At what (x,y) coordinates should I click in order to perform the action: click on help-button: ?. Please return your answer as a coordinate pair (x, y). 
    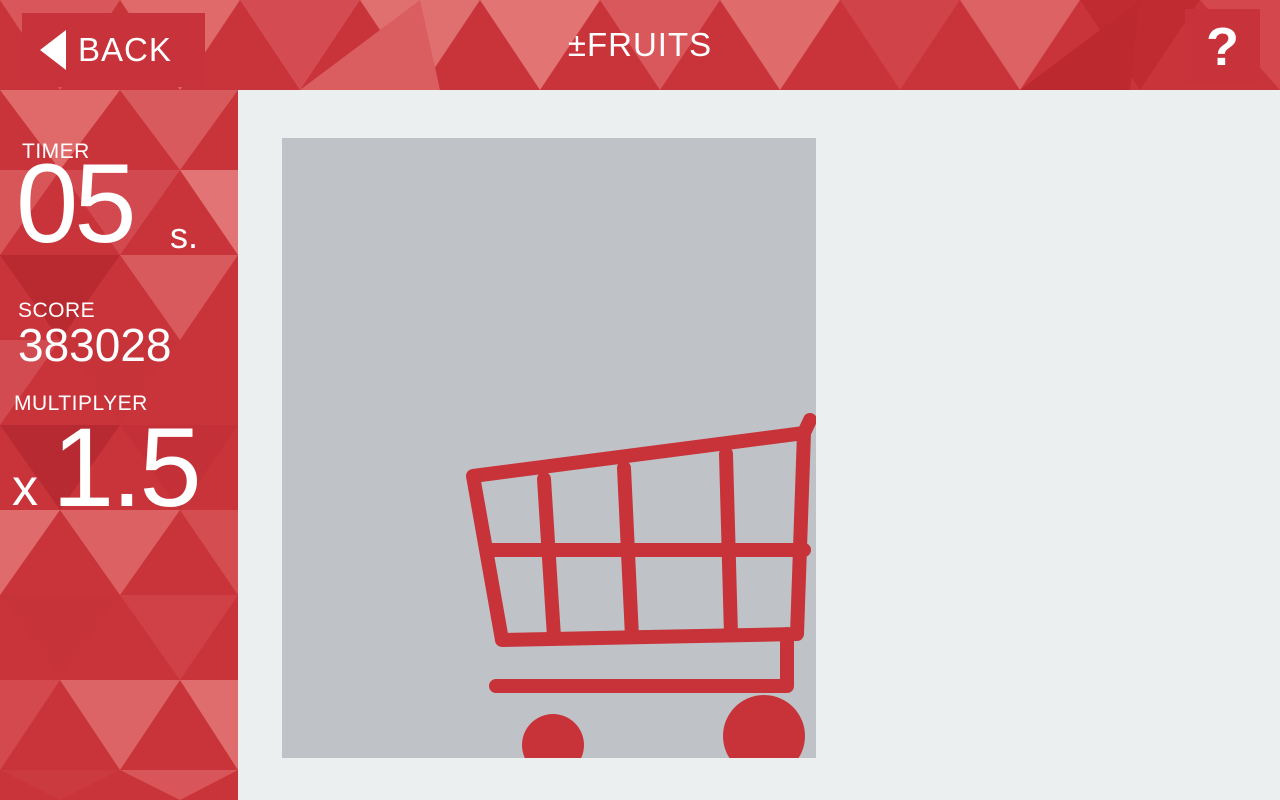
    Looking at the image, I should click on (1222, 46).